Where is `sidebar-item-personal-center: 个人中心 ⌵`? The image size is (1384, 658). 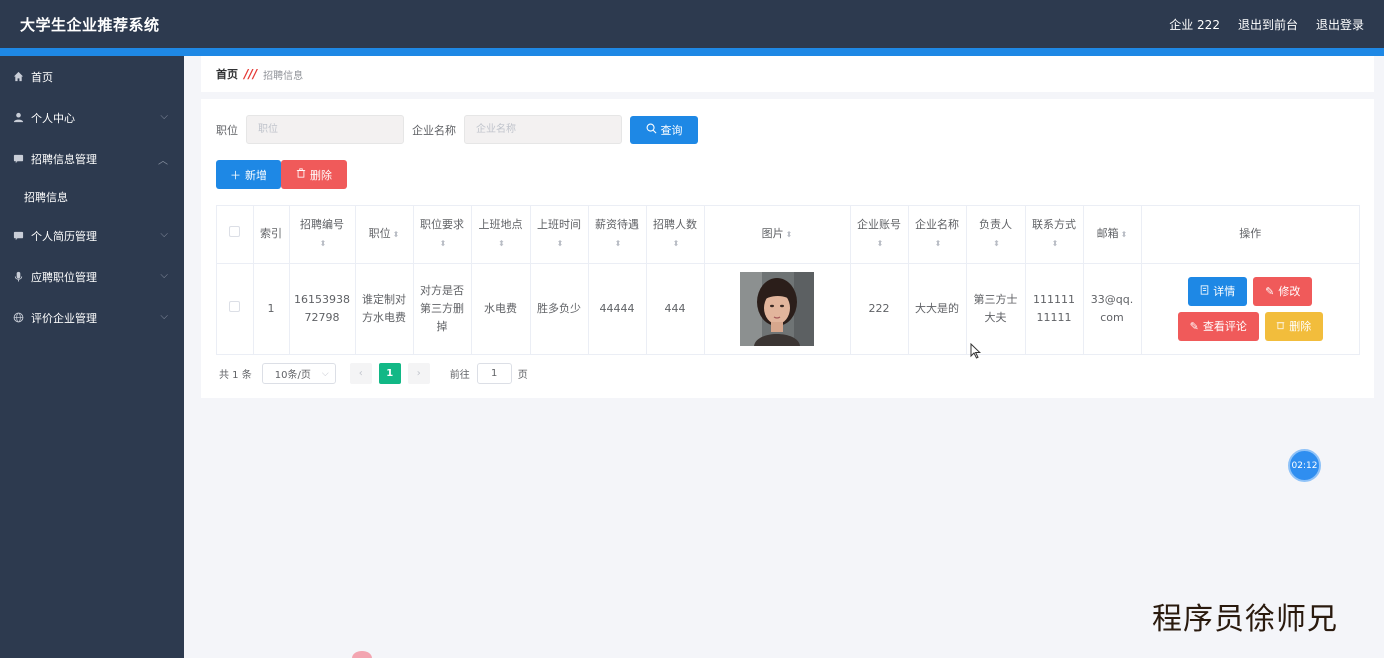
sidebar-item-personal-center: 个人中心 ⌵ is located at coordinates (92, 117).